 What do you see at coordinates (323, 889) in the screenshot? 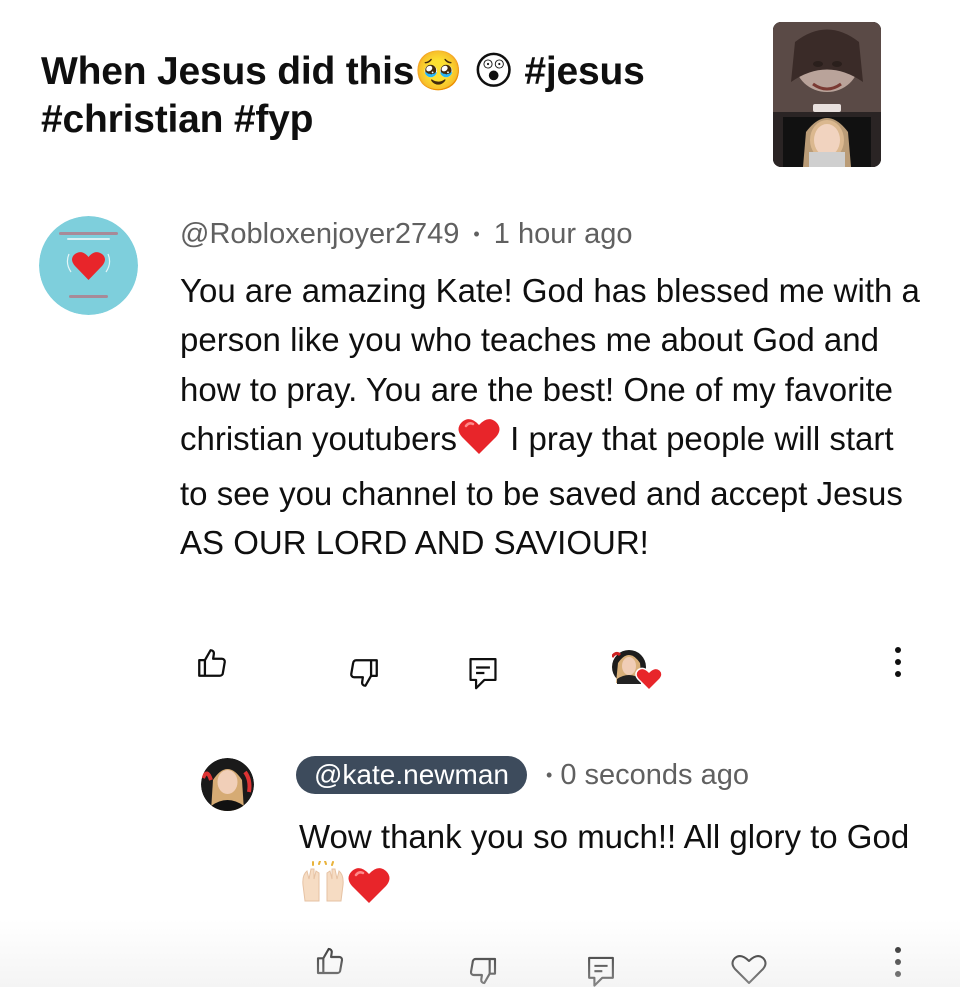
I see `raising-hands-emoji-icon` at bounding box center [323, 889].